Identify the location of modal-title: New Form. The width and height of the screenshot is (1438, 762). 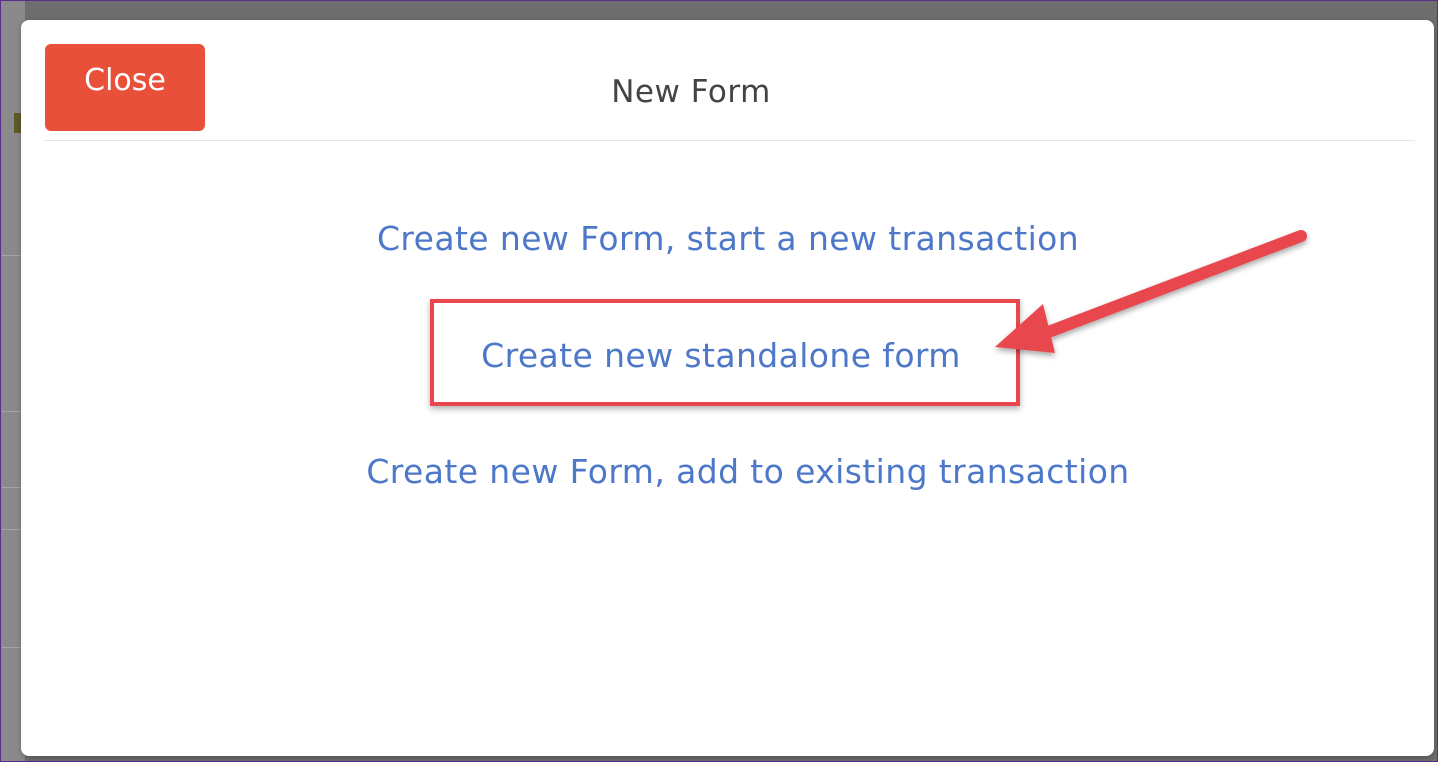
(691, 92).